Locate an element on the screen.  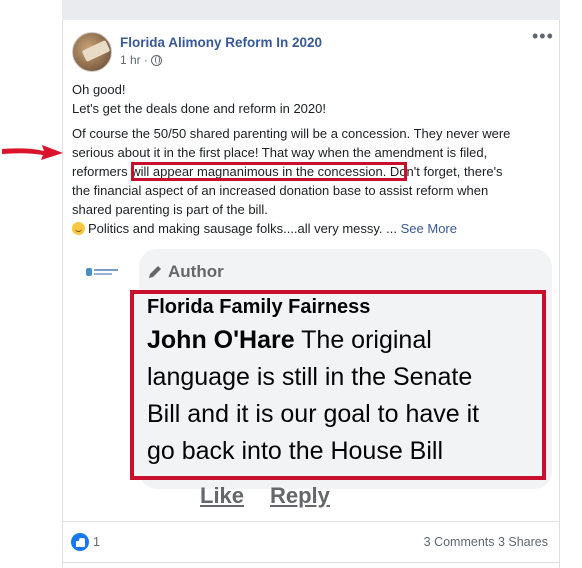
comment-text-line: Bill and it is our goal to have it is located at coordinates (313, 414).